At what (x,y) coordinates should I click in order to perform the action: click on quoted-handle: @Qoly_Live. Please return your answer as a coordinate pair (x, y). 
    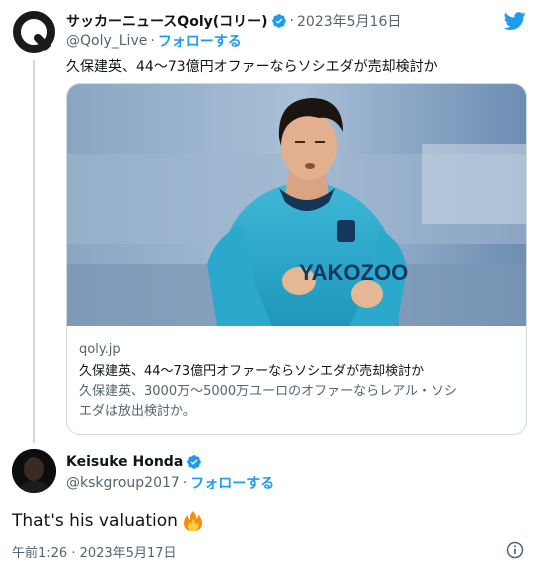
    Looking at the image, I should click on (106, 41).